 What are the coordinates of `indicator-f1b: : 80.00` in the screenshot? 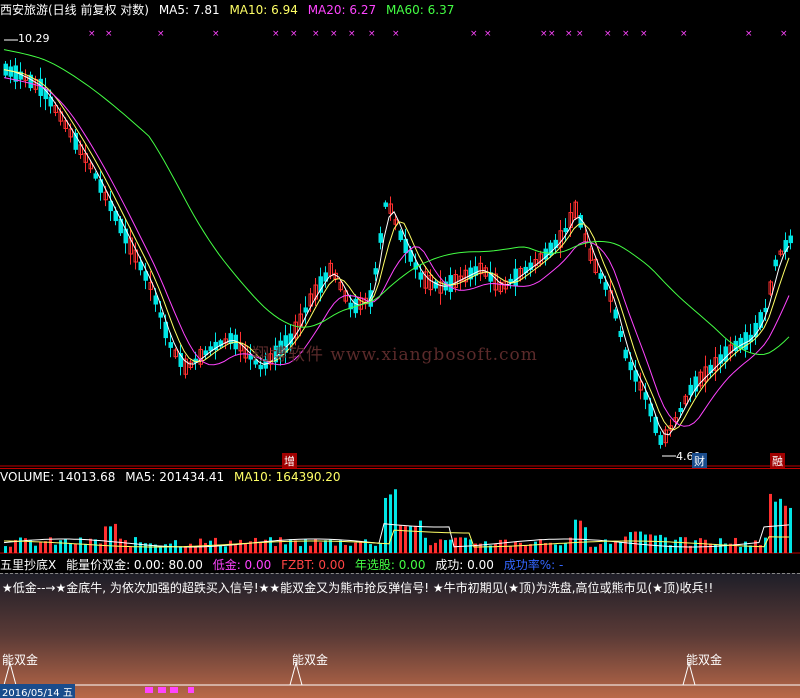 It's located at (181, 565).